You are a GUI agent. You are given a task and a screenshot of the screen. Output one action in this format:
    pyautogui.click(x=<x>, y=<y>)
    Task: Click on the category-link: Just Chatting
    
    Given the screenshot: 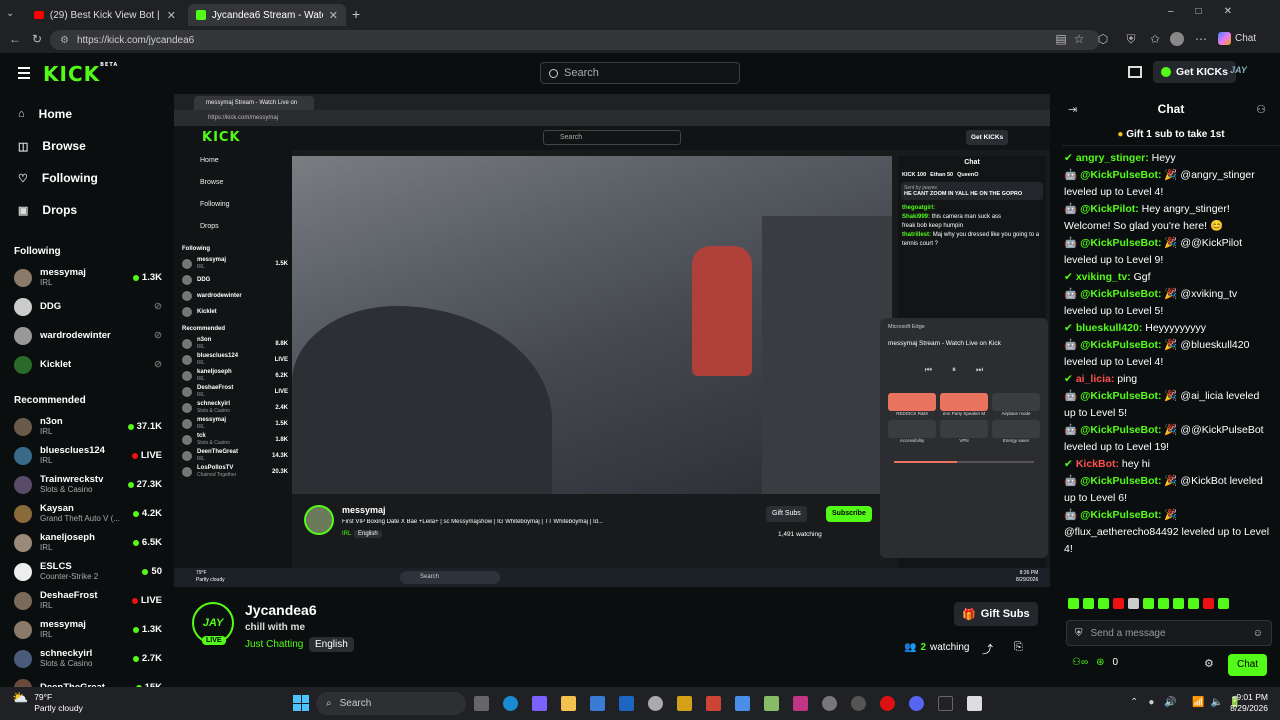 What is the action you would take?
    pyautogui.click(x=274, y=644)
    